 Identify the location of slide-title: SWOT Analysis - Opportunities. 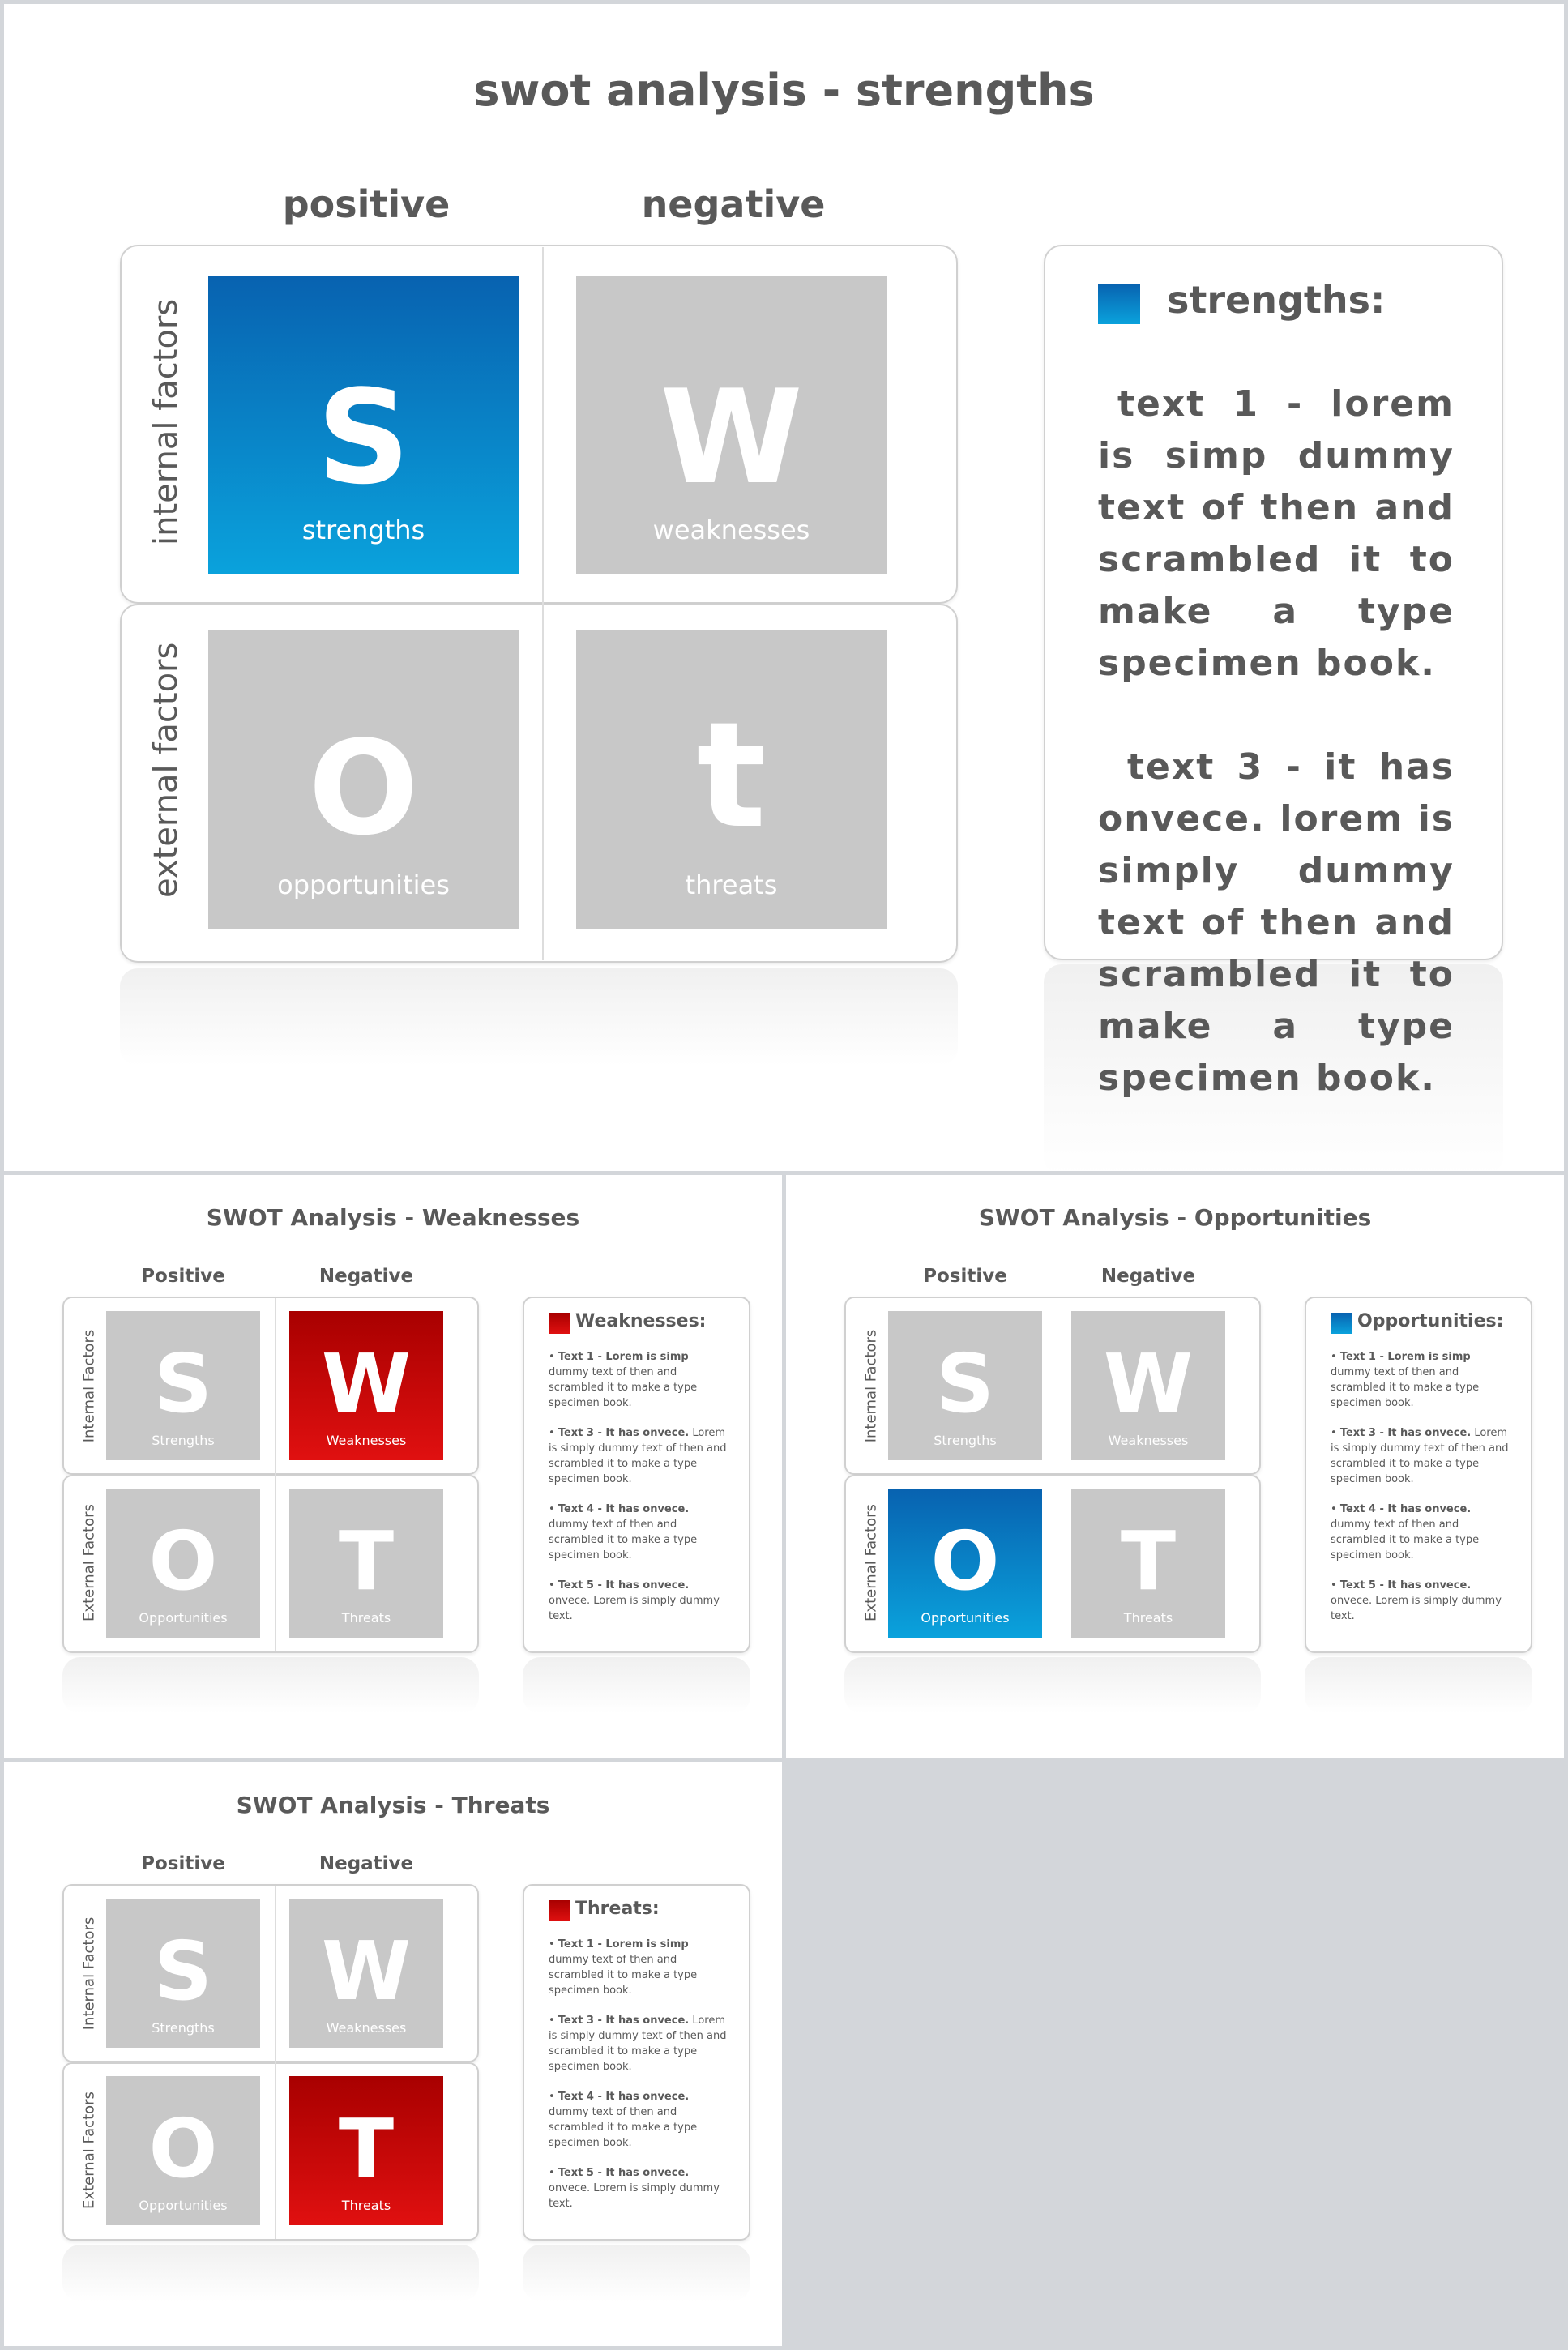
(1175, 1217).